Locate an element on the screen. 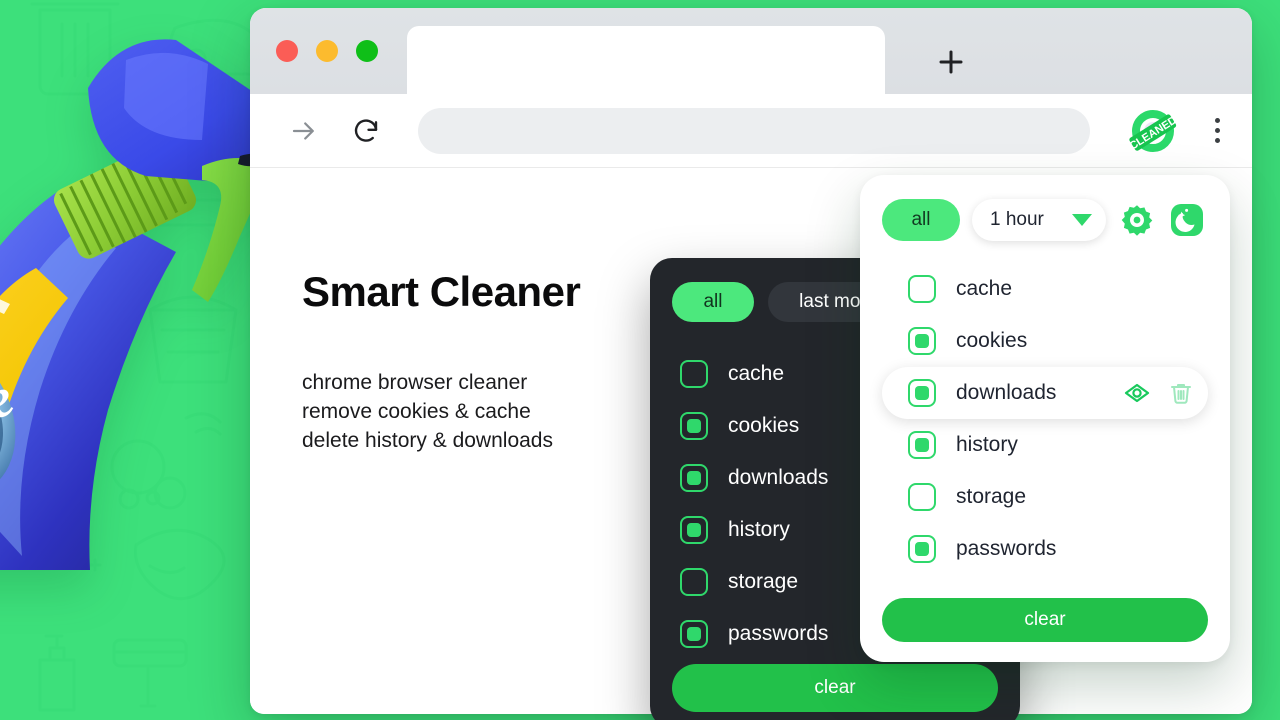 This screenshot has width=1280, height=720. light-popup-toolbar: all 1 hour is located at coordinates (1045, 220).